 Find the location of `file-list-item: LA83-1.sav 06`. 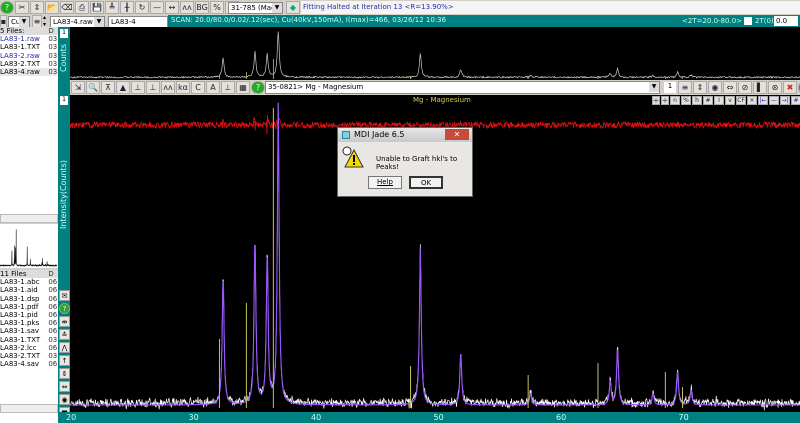

file-list-item: LA83-1.sav 06 is located at coordinates (29, 331).